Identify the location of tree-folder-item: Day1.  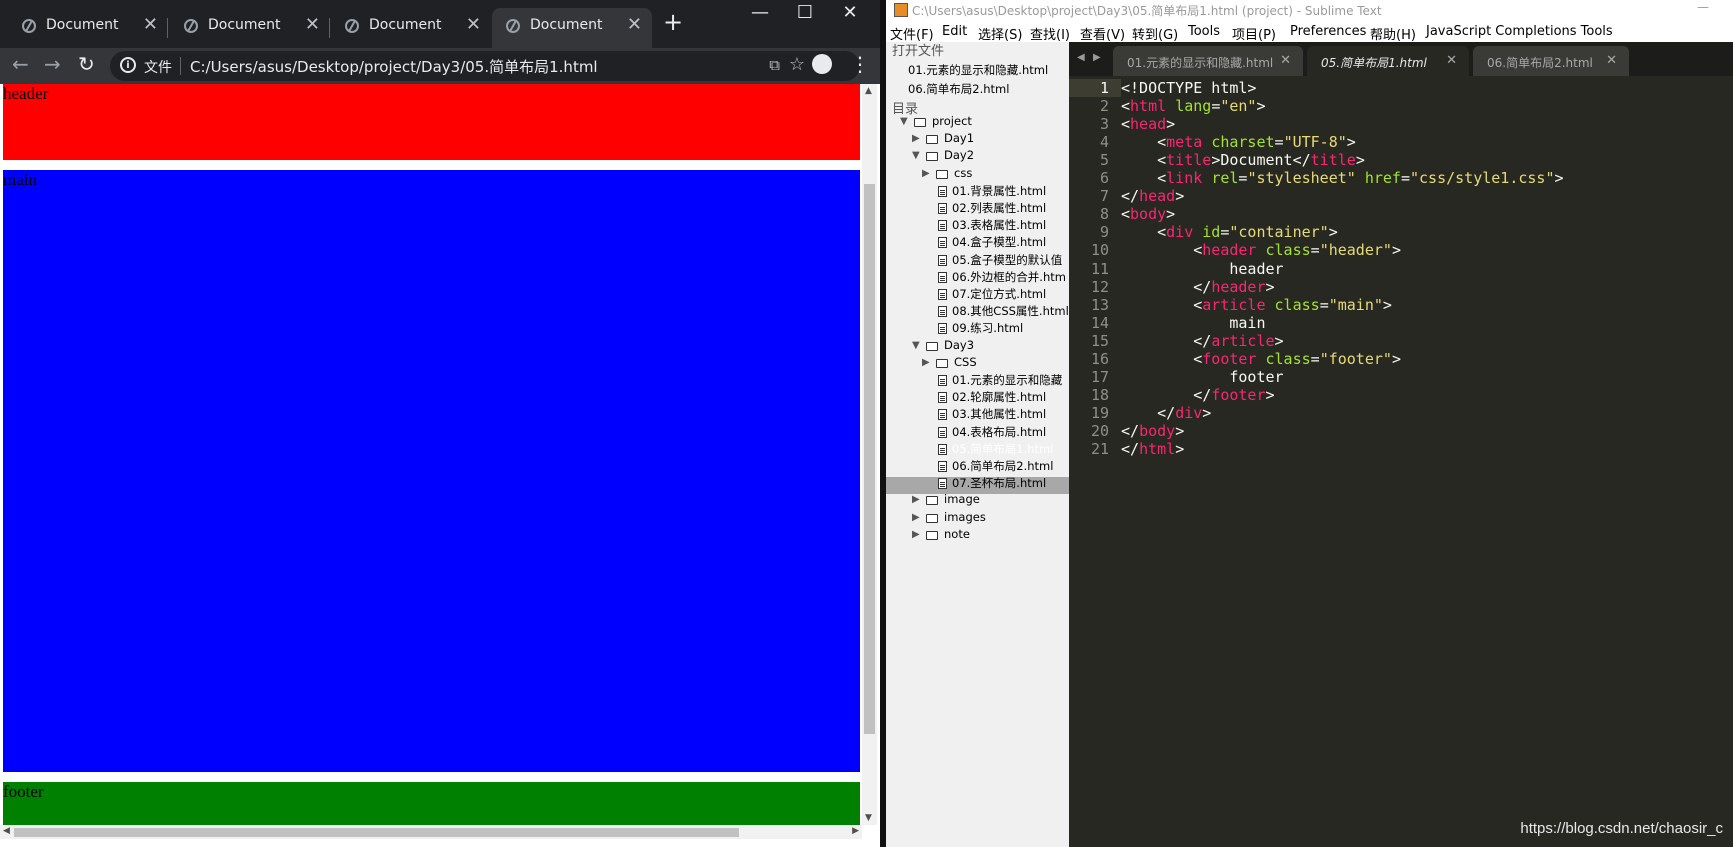
(959, 138).